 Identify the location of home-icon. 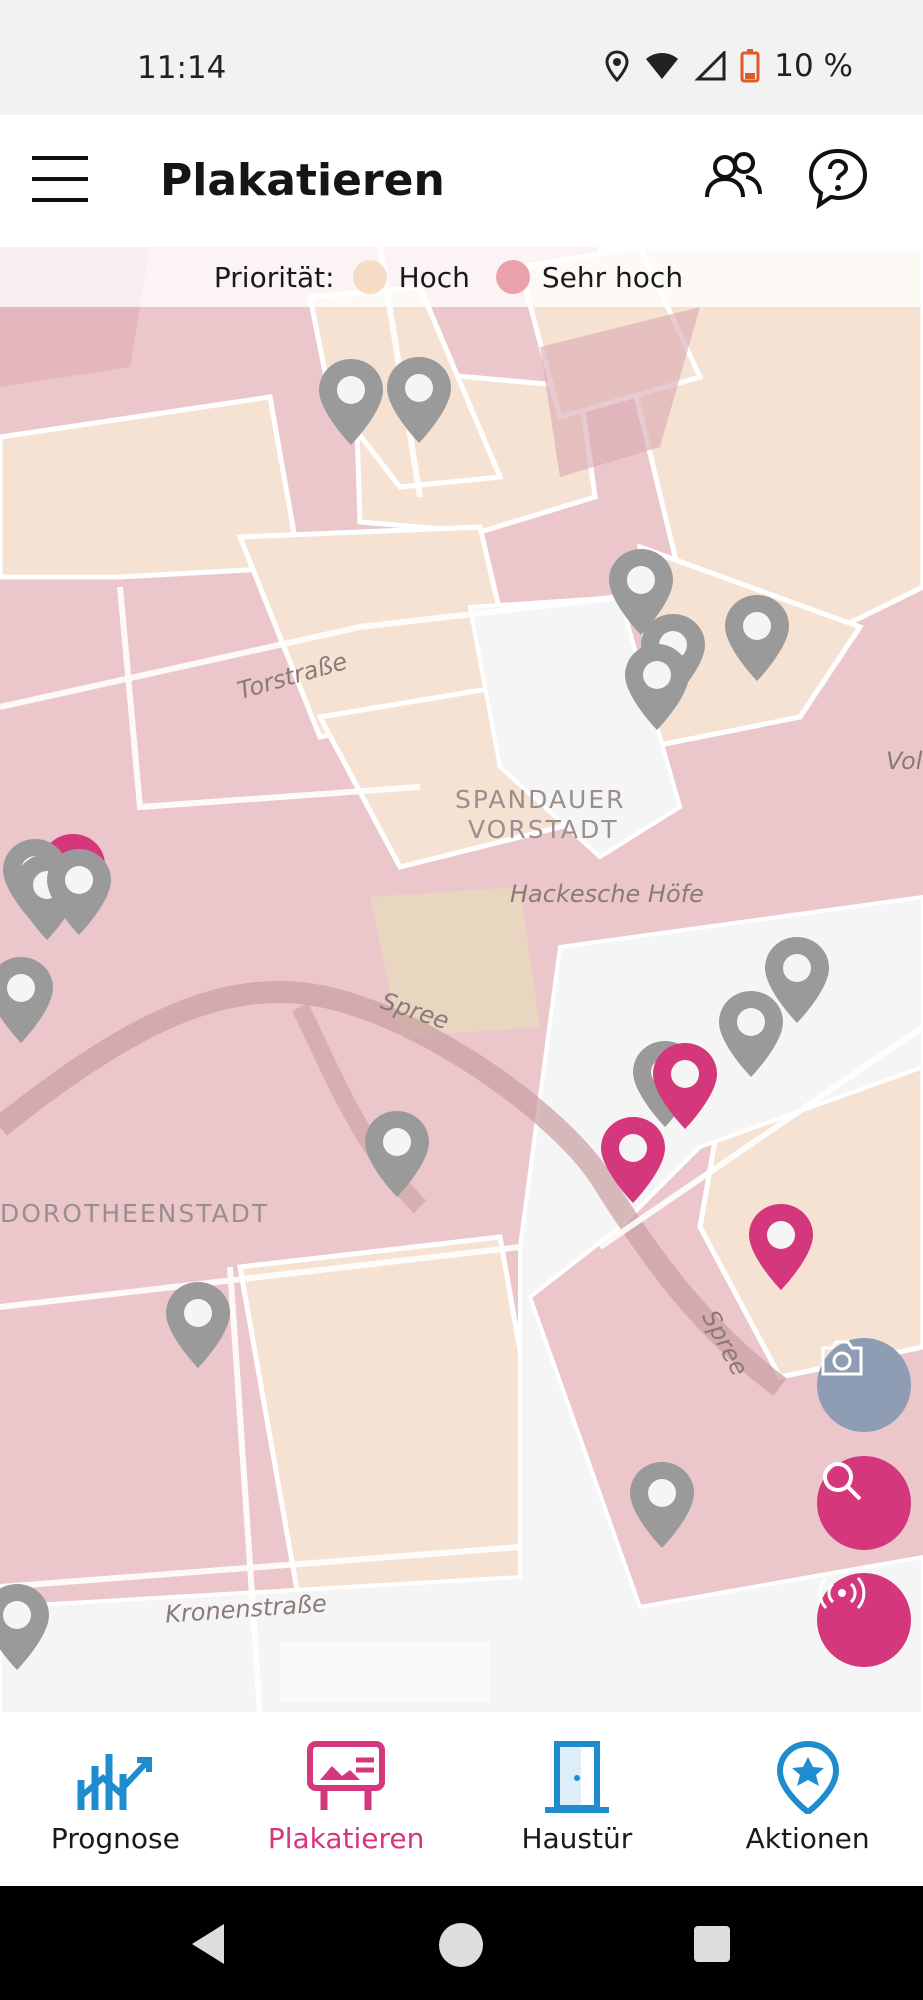
(461, 1945).